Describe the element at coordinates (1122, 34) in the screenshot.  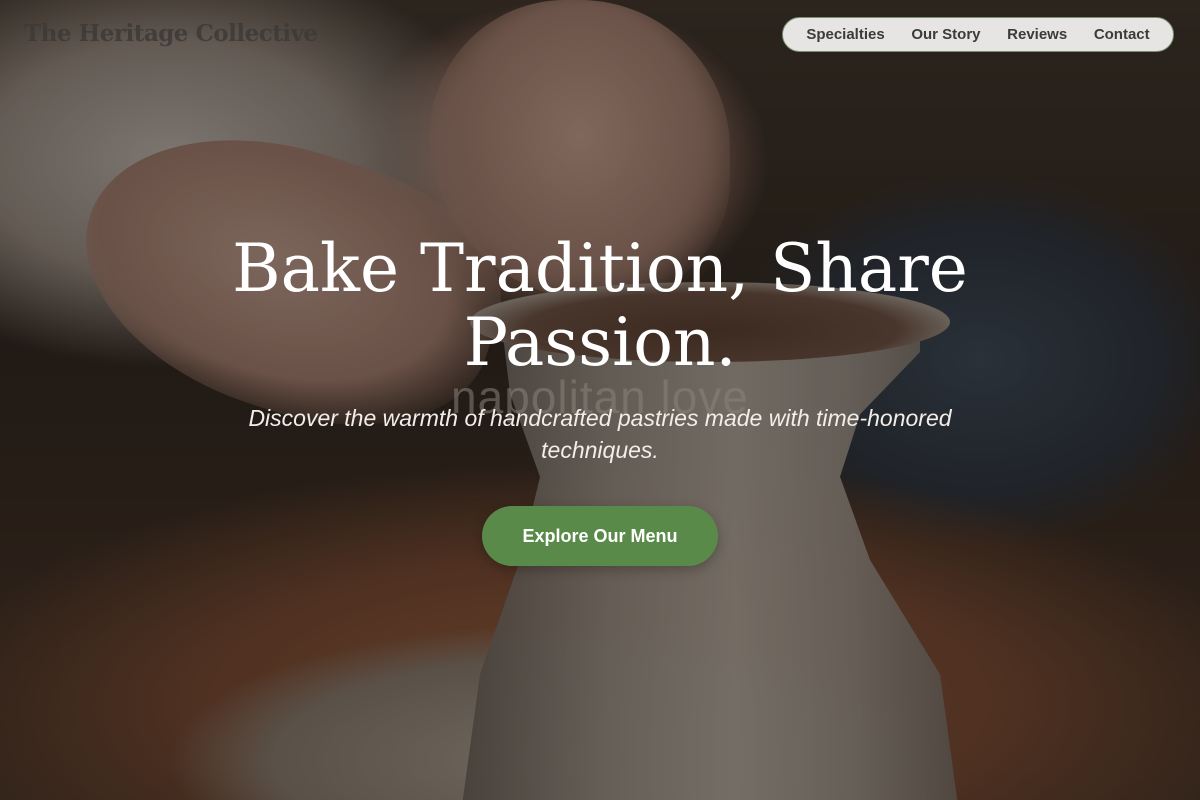
I see `nav-link-contact: Contact` at that location.